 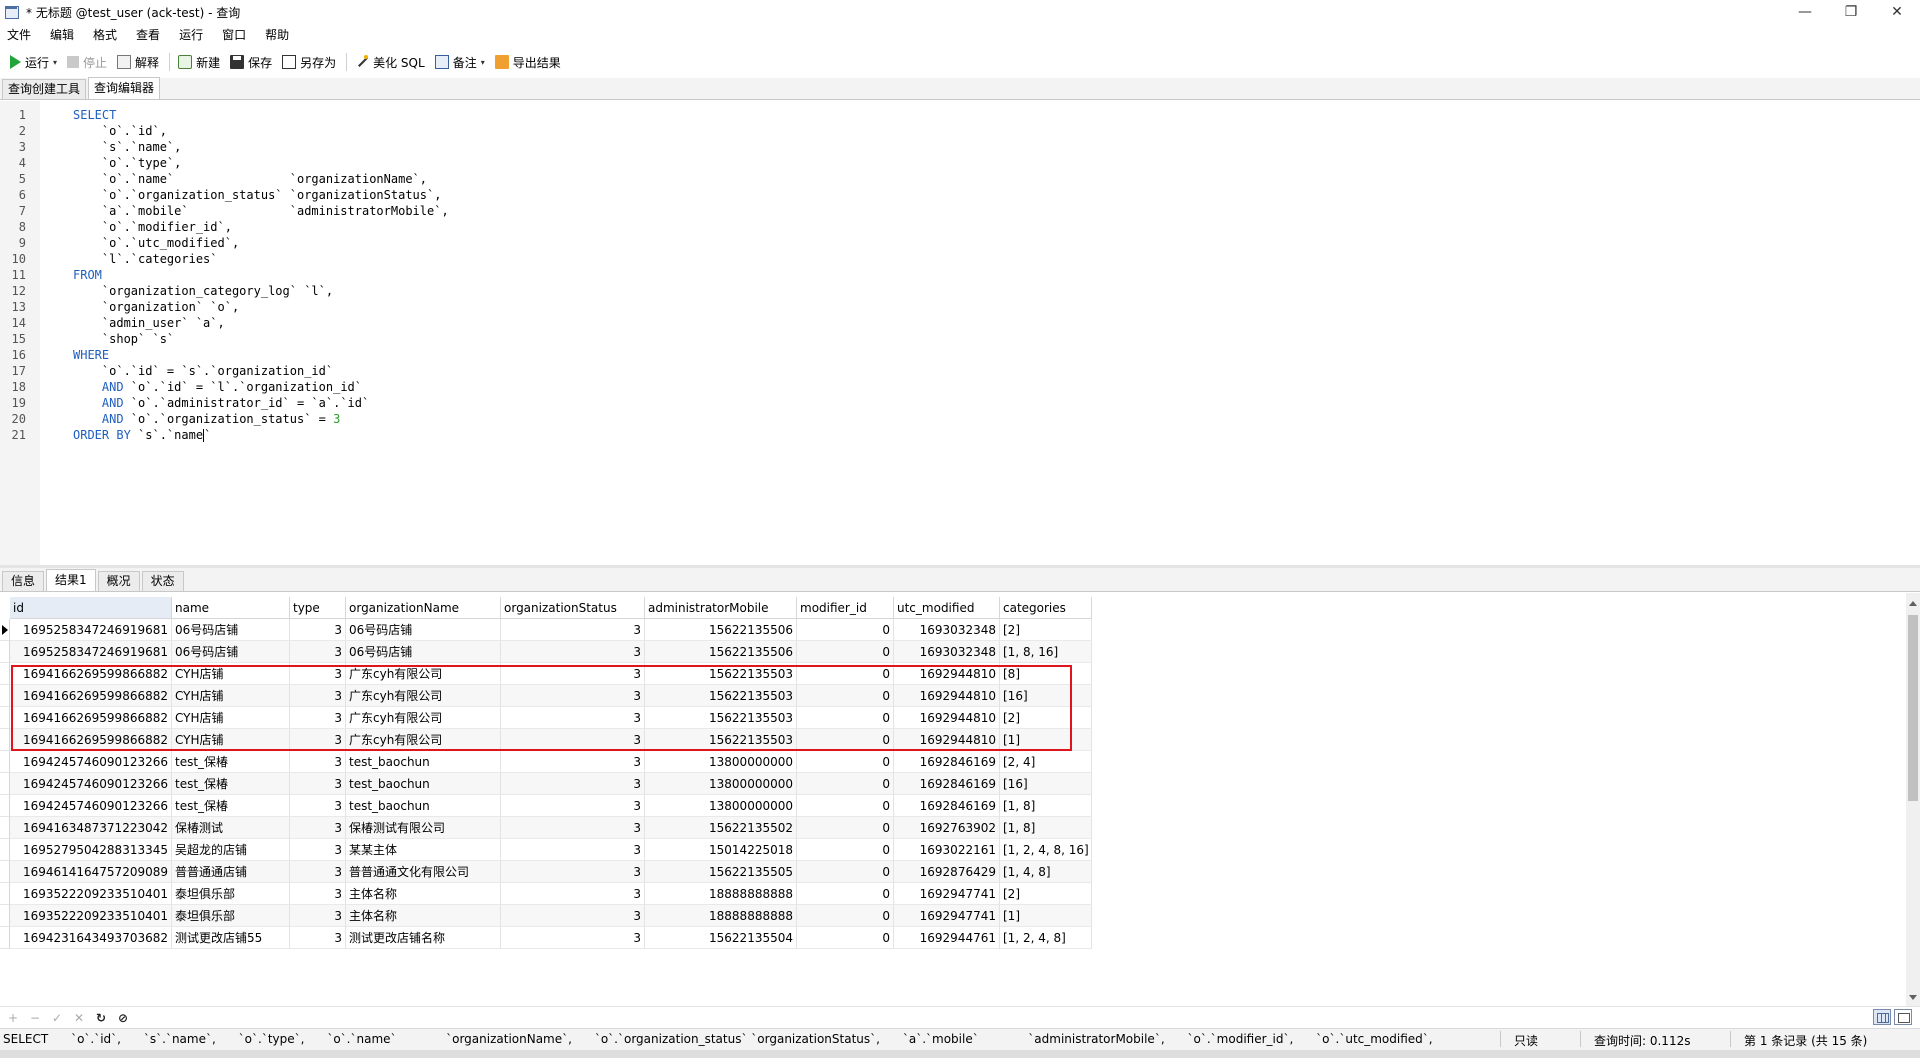 I want to click on column-header-organization-status: organizationStatus, so click(x=573, y=608).